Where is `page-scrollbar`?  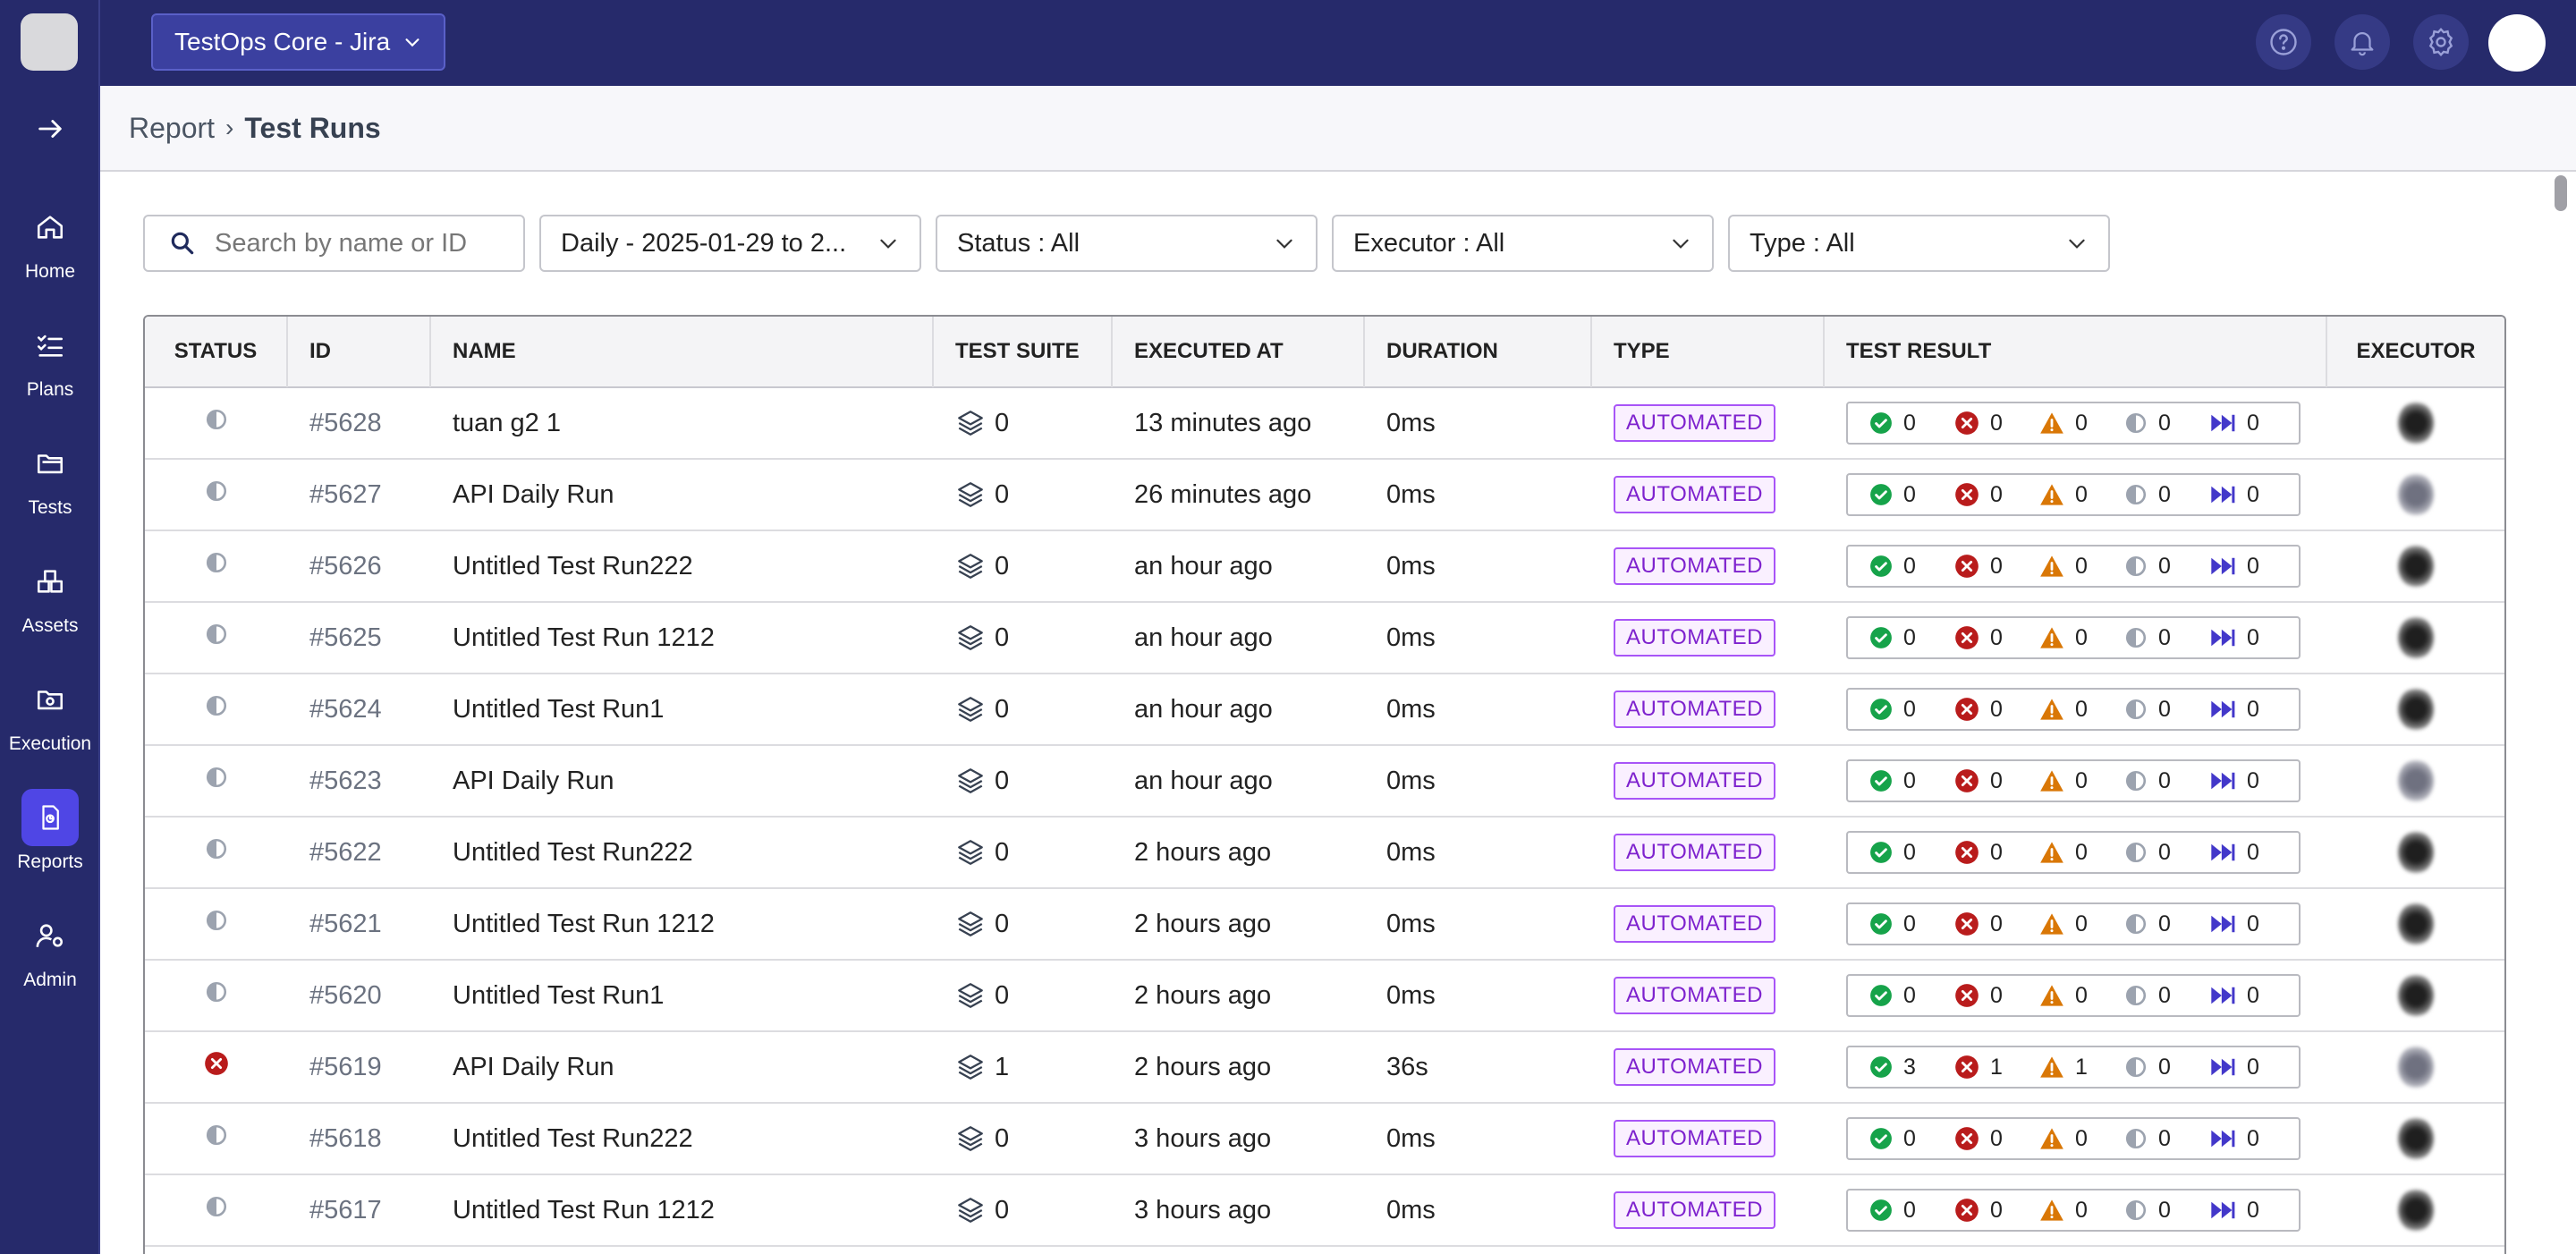
page-scrollbar is located at coordinates (2561, 713).